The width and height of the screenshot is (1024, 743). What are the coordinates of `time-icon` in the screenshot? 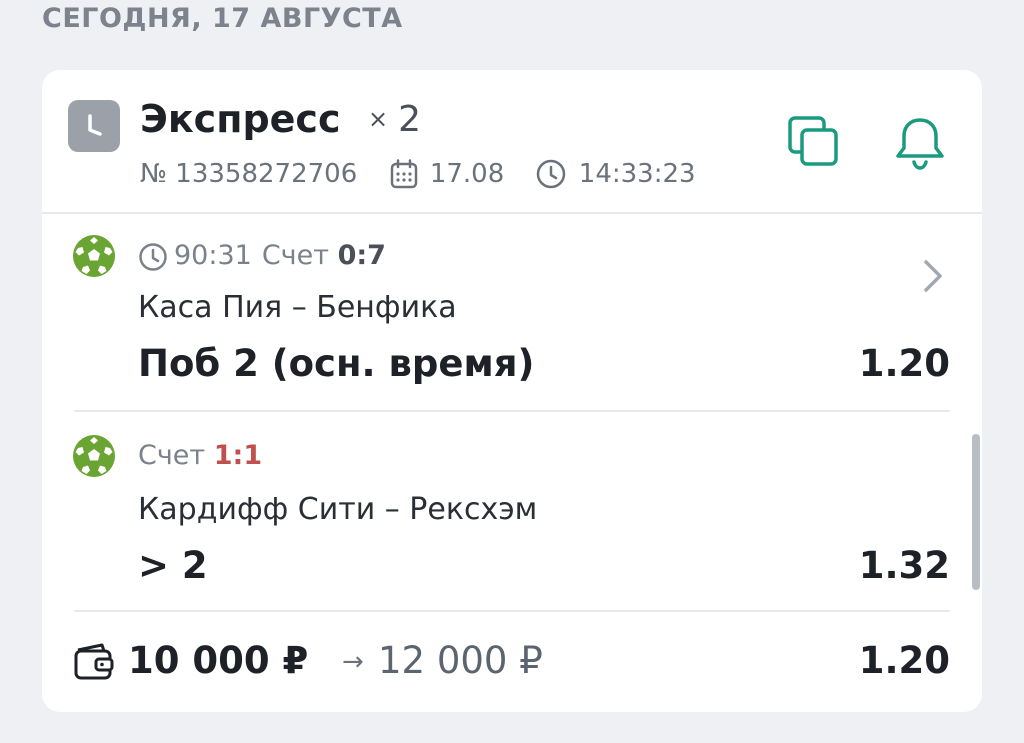 It's located at (551, 174).